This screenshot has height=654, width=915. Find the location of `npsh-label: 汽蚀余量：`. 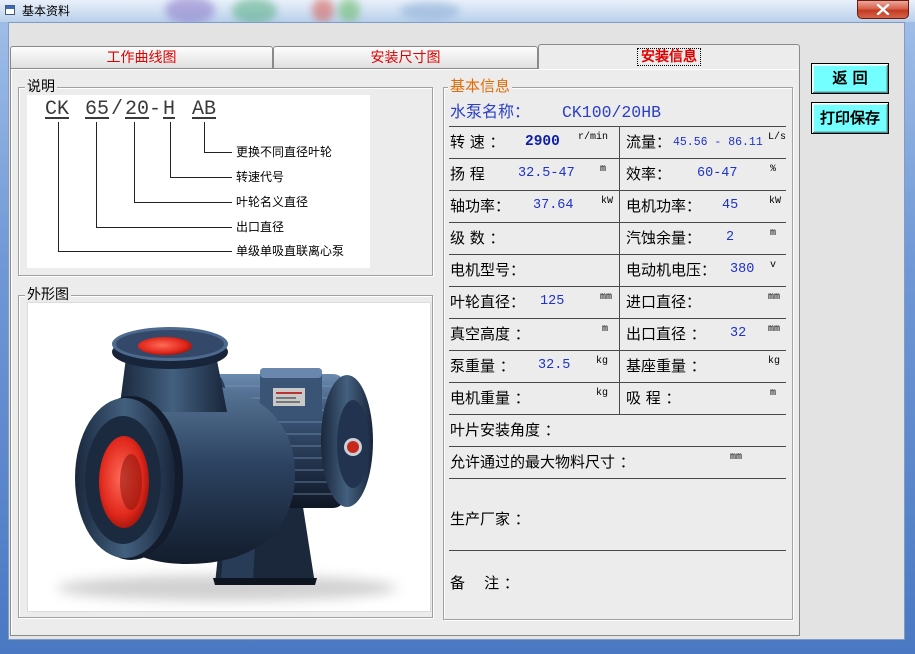

npsh-label: 汽蚀余量： is located at coordinates (664, 238).